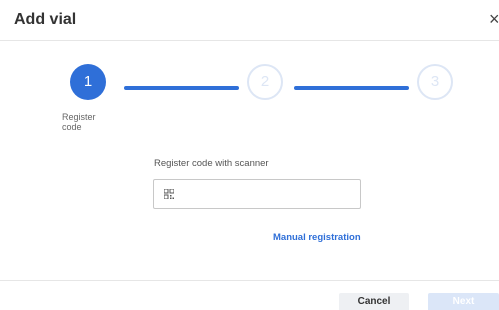 The image size is (499, 310). What do you see at coordinates (88, 82) in the screenshot?
I see `step-1-circle: 1` at bounding box center [88, 82].